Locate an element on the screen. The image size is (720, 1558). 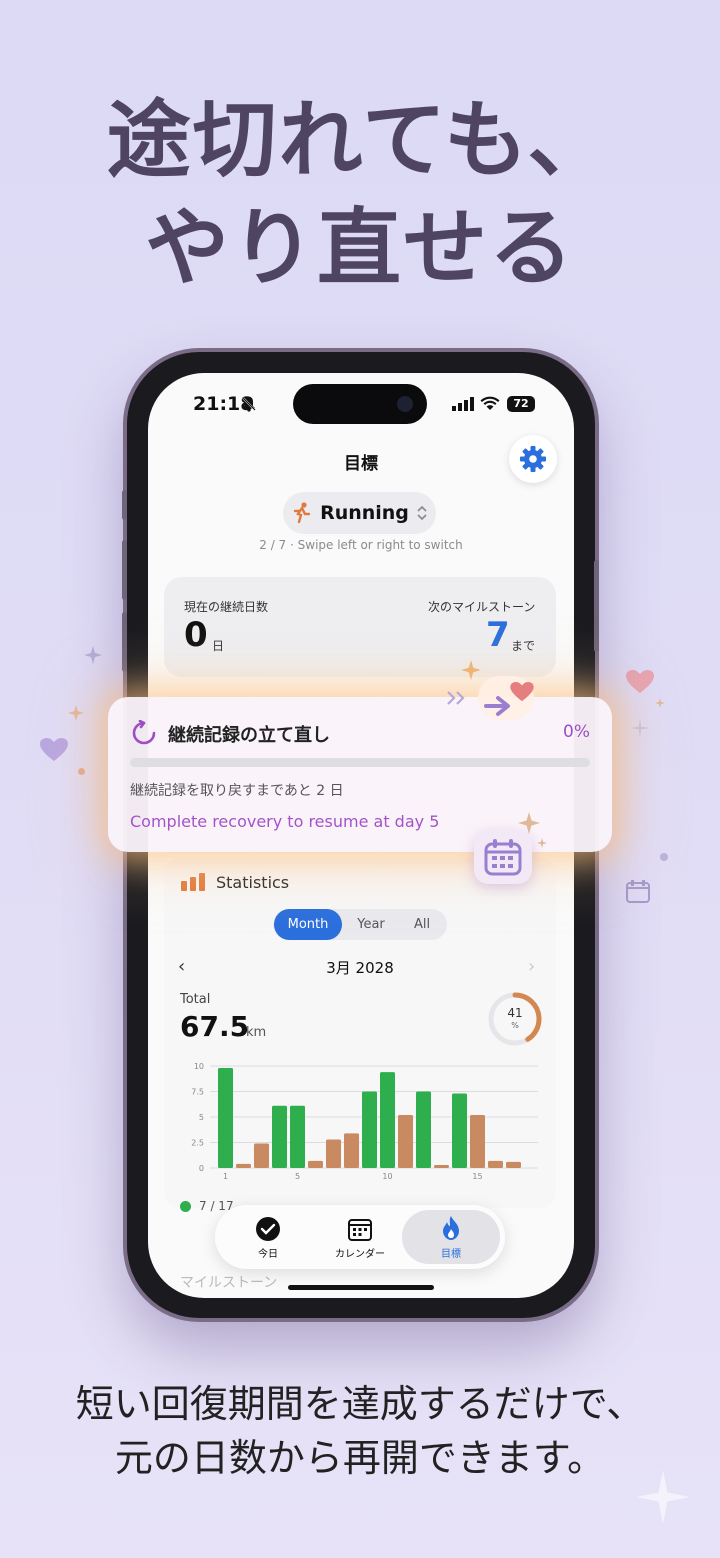
settings-button is located at coordinates (533, 459).